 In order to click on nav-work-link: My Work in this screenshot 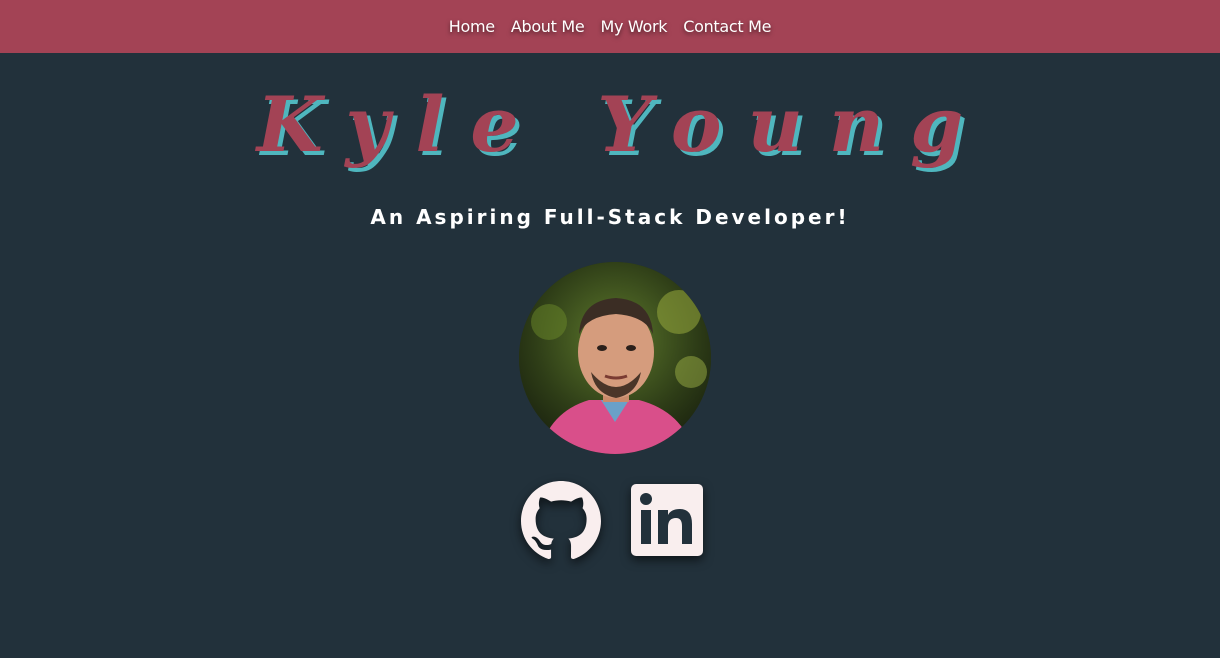, I will do `click(633, 26)`.